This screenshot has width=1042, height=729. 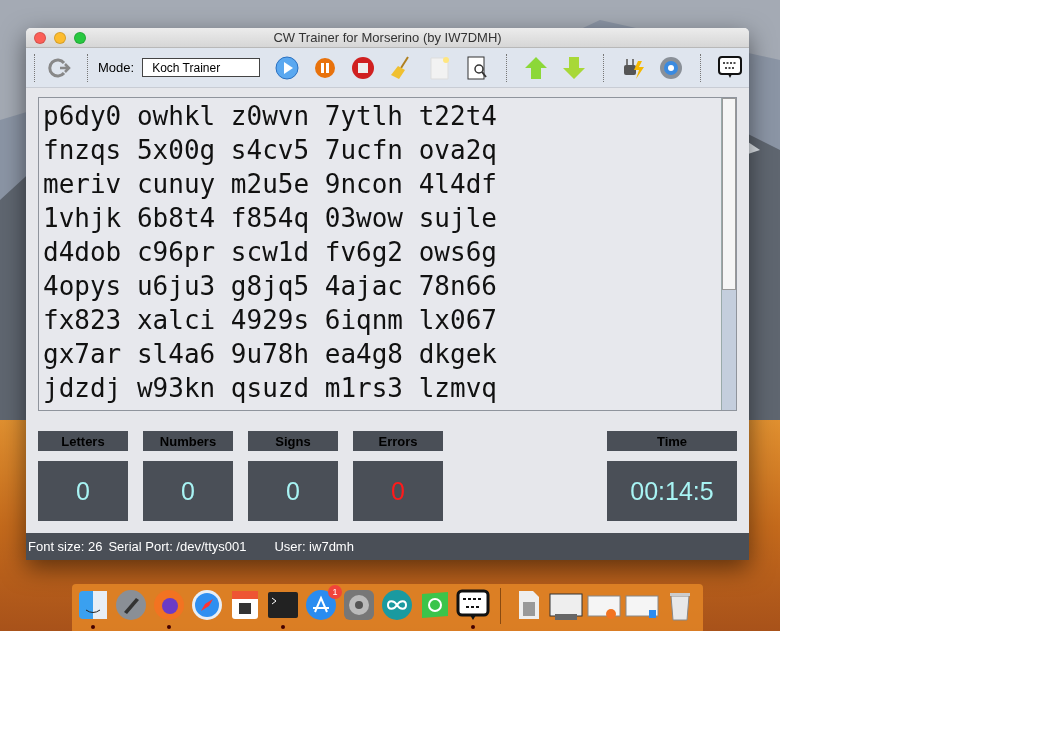 What do you see at coordinates (80, 38) in the screenshot?
I see `zoom-button` at bounding box center [80, 38].